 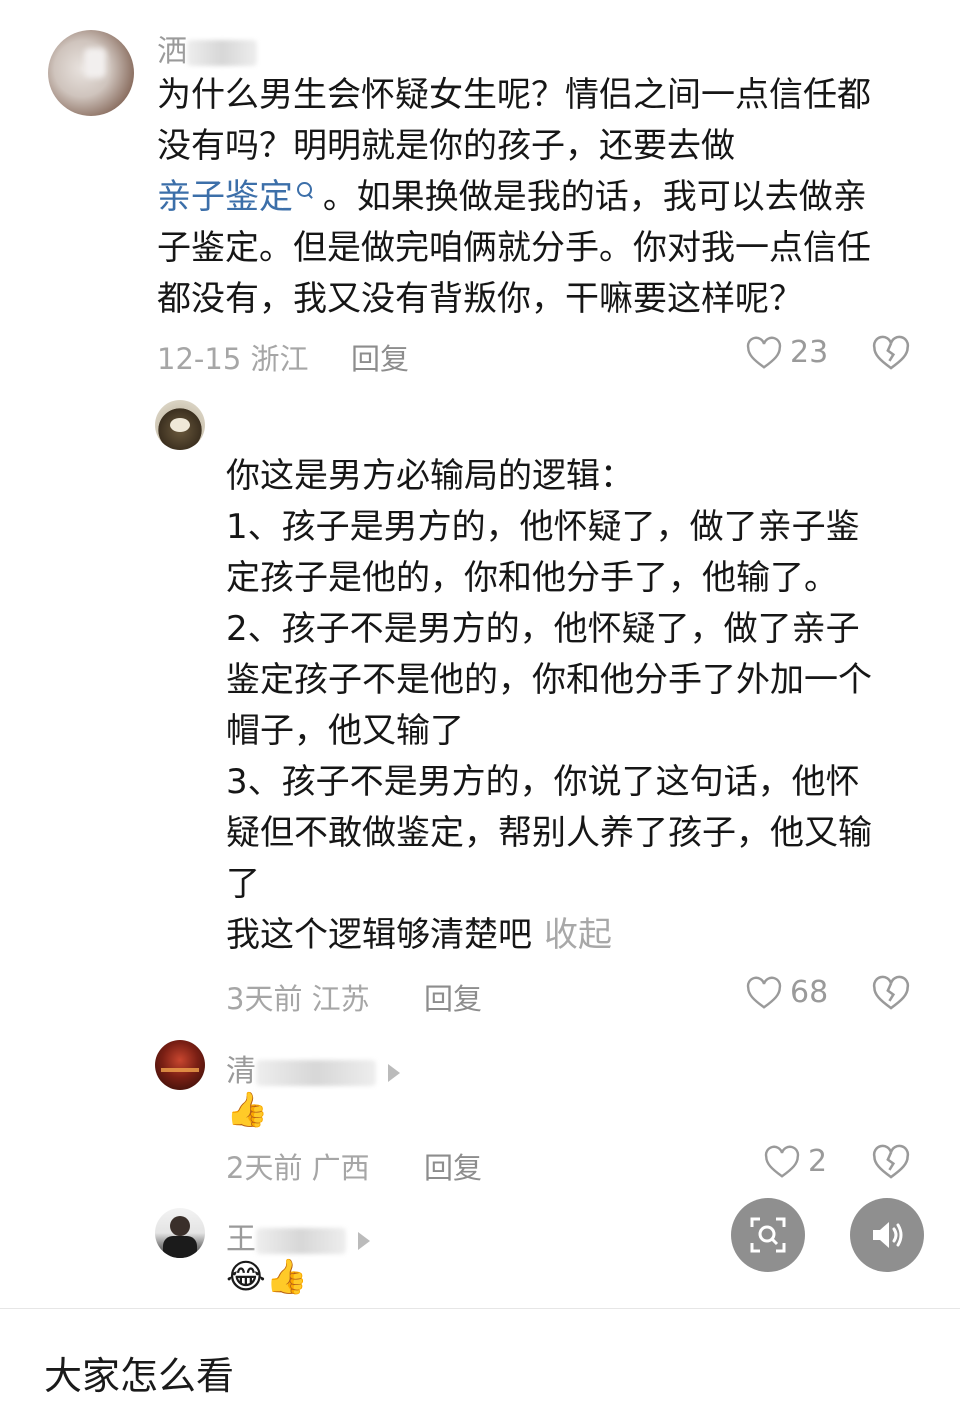 What do you see at coordinates (234, 197) in the screenshot?
I see `keyword-link: 亲子鉴定` at bounding box center [234, 197].